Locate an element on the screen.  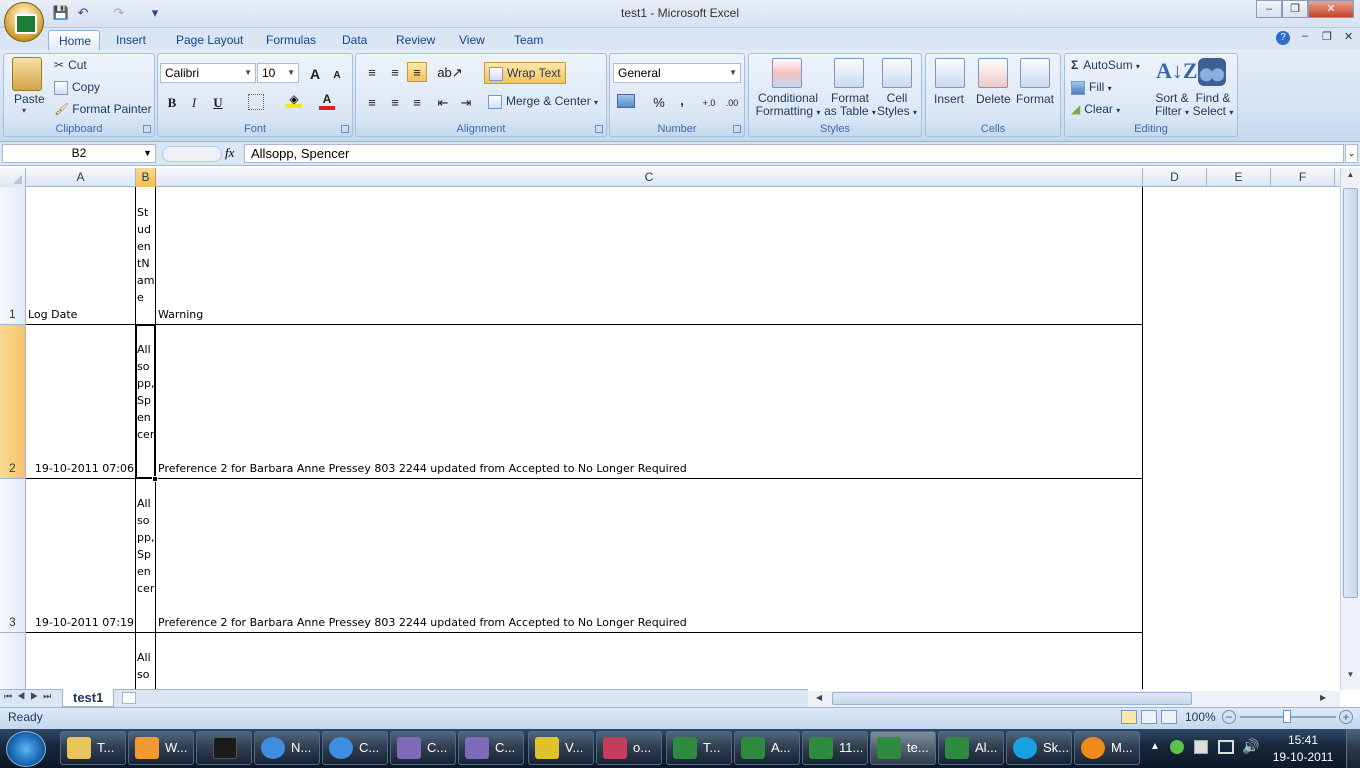
font-name-combo: Calibri ▼ is located at coordinates (208, 73).